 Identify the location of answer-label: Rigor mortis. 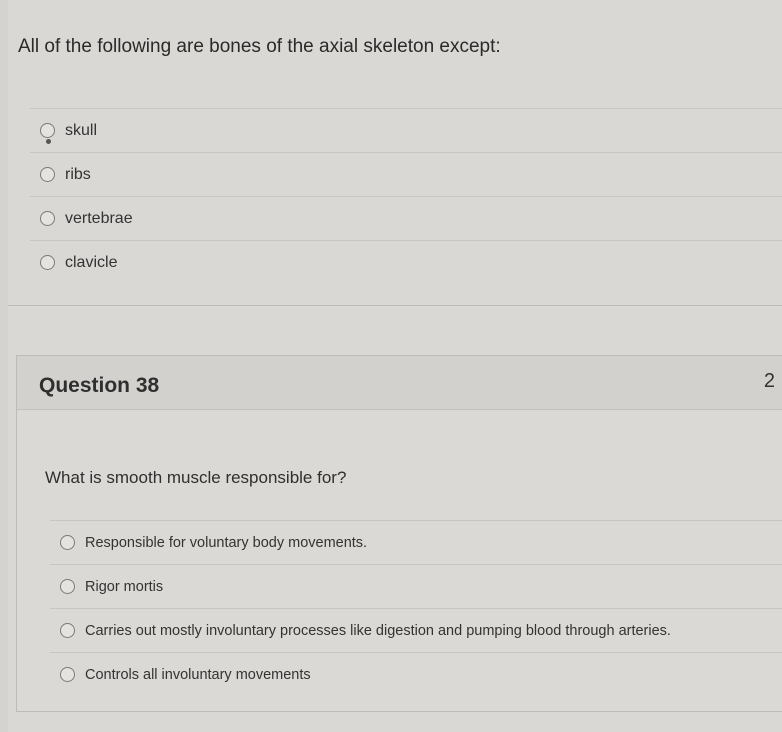
(124, 586).